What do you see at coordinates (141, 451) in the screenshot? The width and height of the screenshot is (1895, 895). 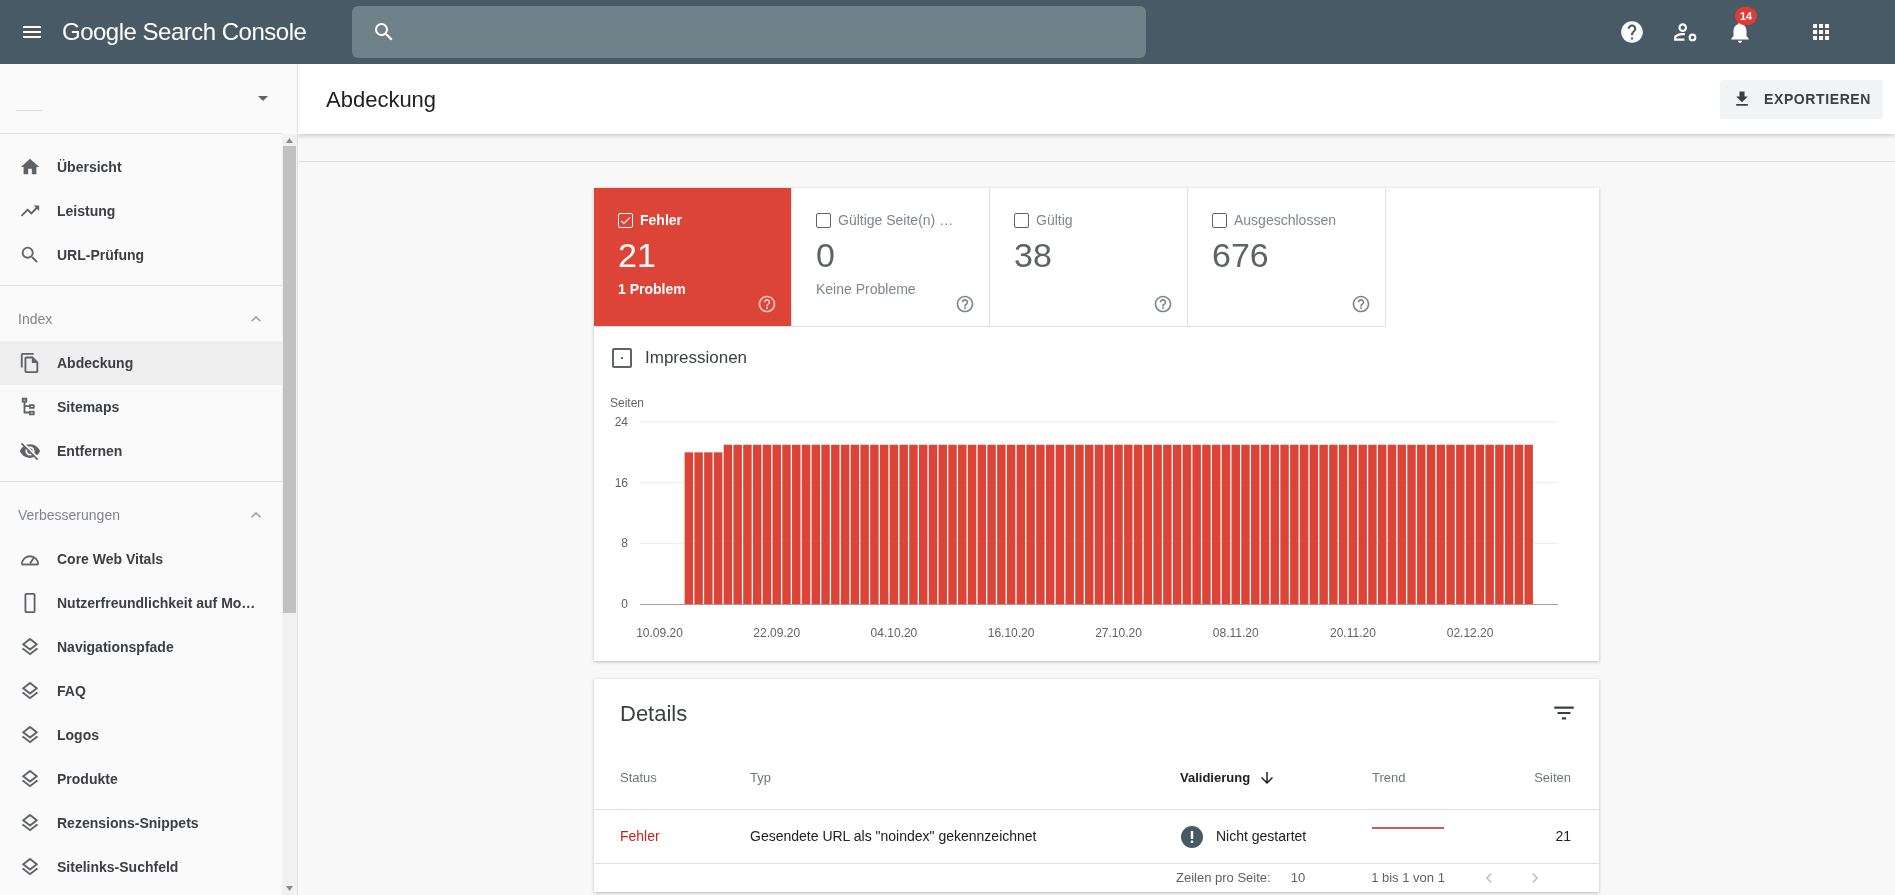 I see `sidebar-item: Entfernen` at bounding box center [141, 451].